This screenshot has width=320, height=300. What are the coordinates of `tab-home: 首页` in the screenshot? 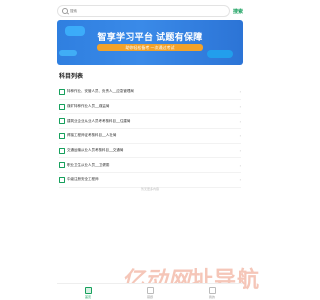 It's located at (88, 292).